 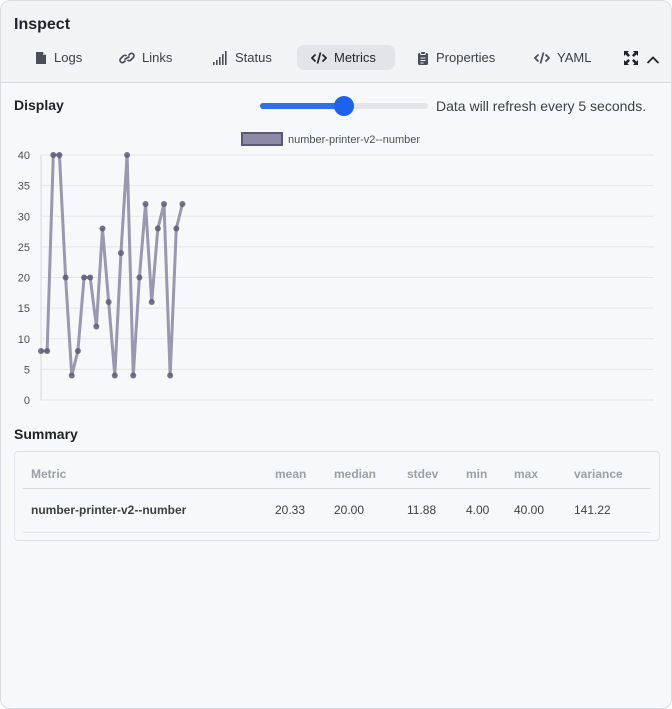 I want to click on tab-logs: Logs, so click(x=58, y=57).